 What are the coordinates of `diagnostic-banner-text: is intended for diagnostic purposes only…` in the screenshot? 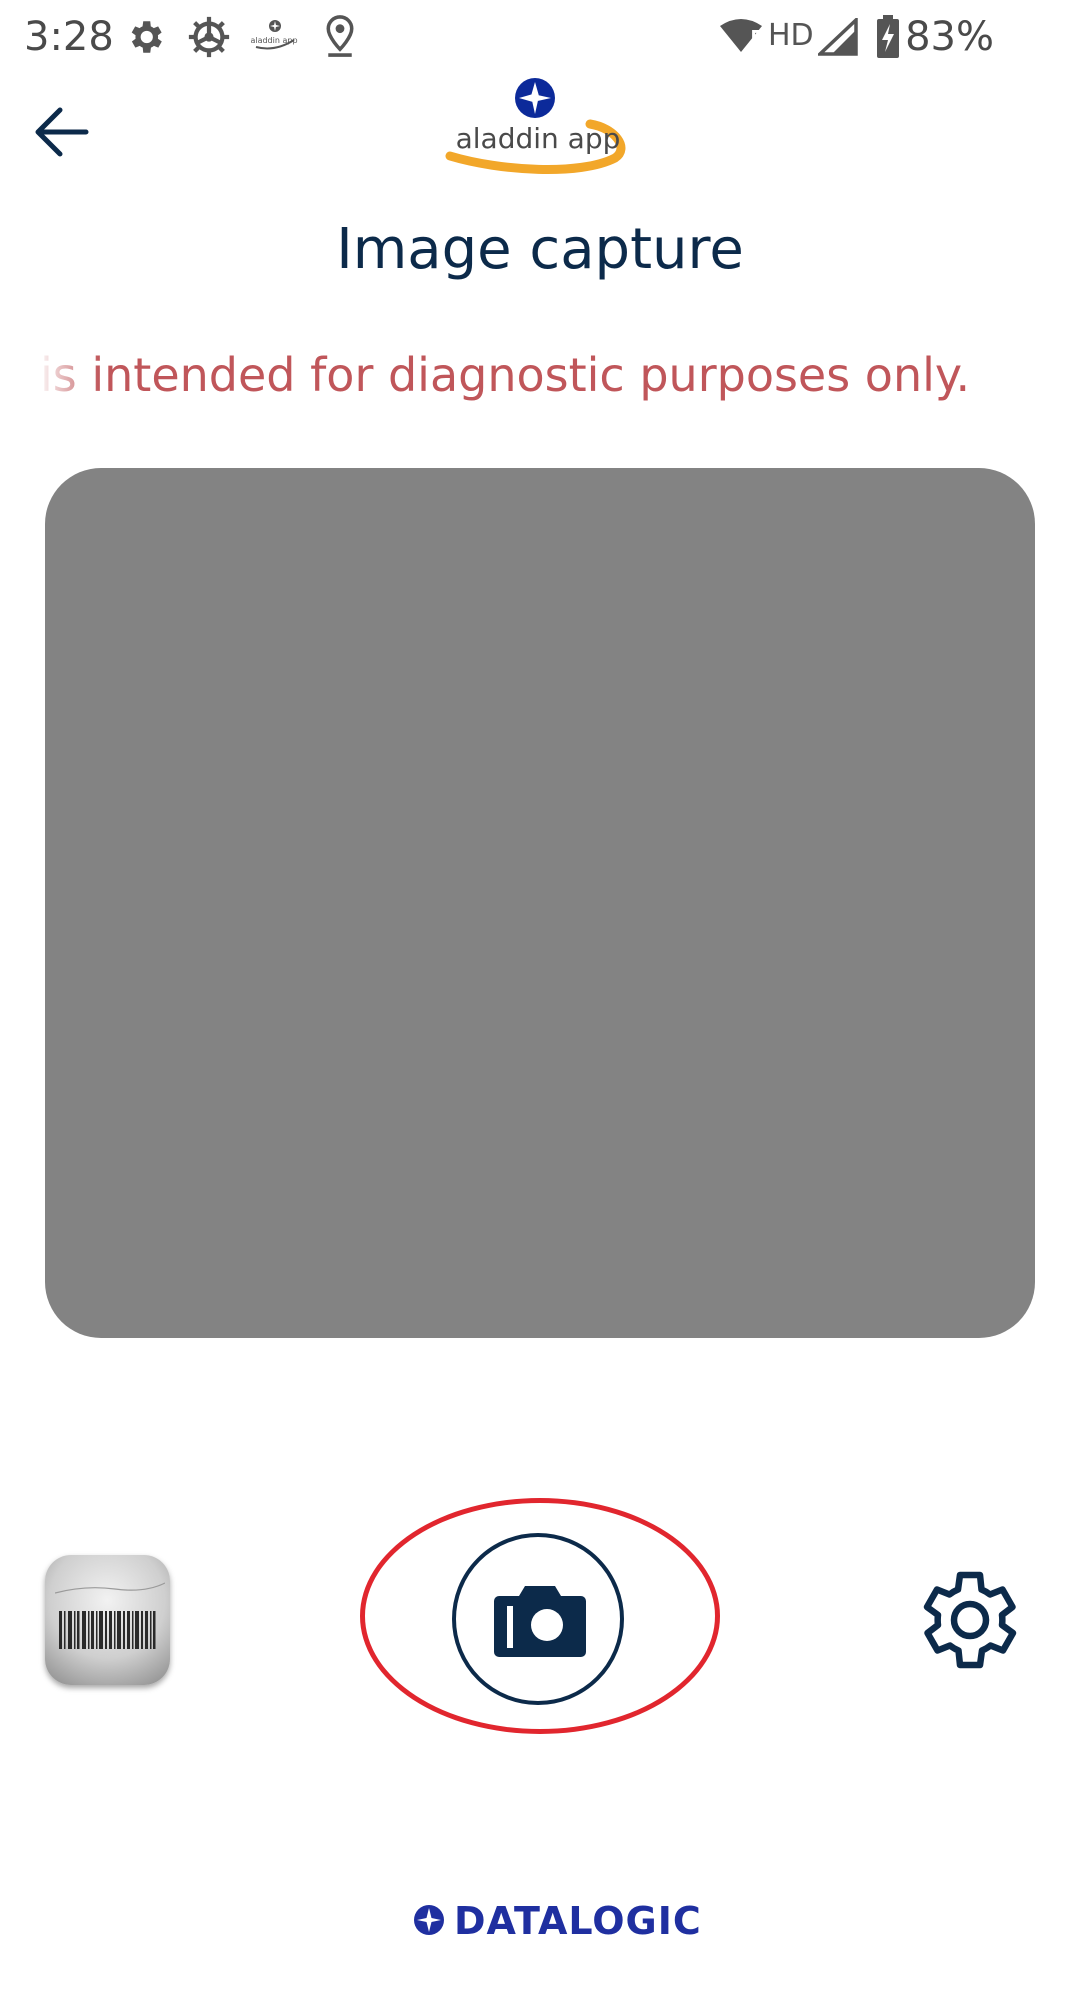 It's located at (505, 375).